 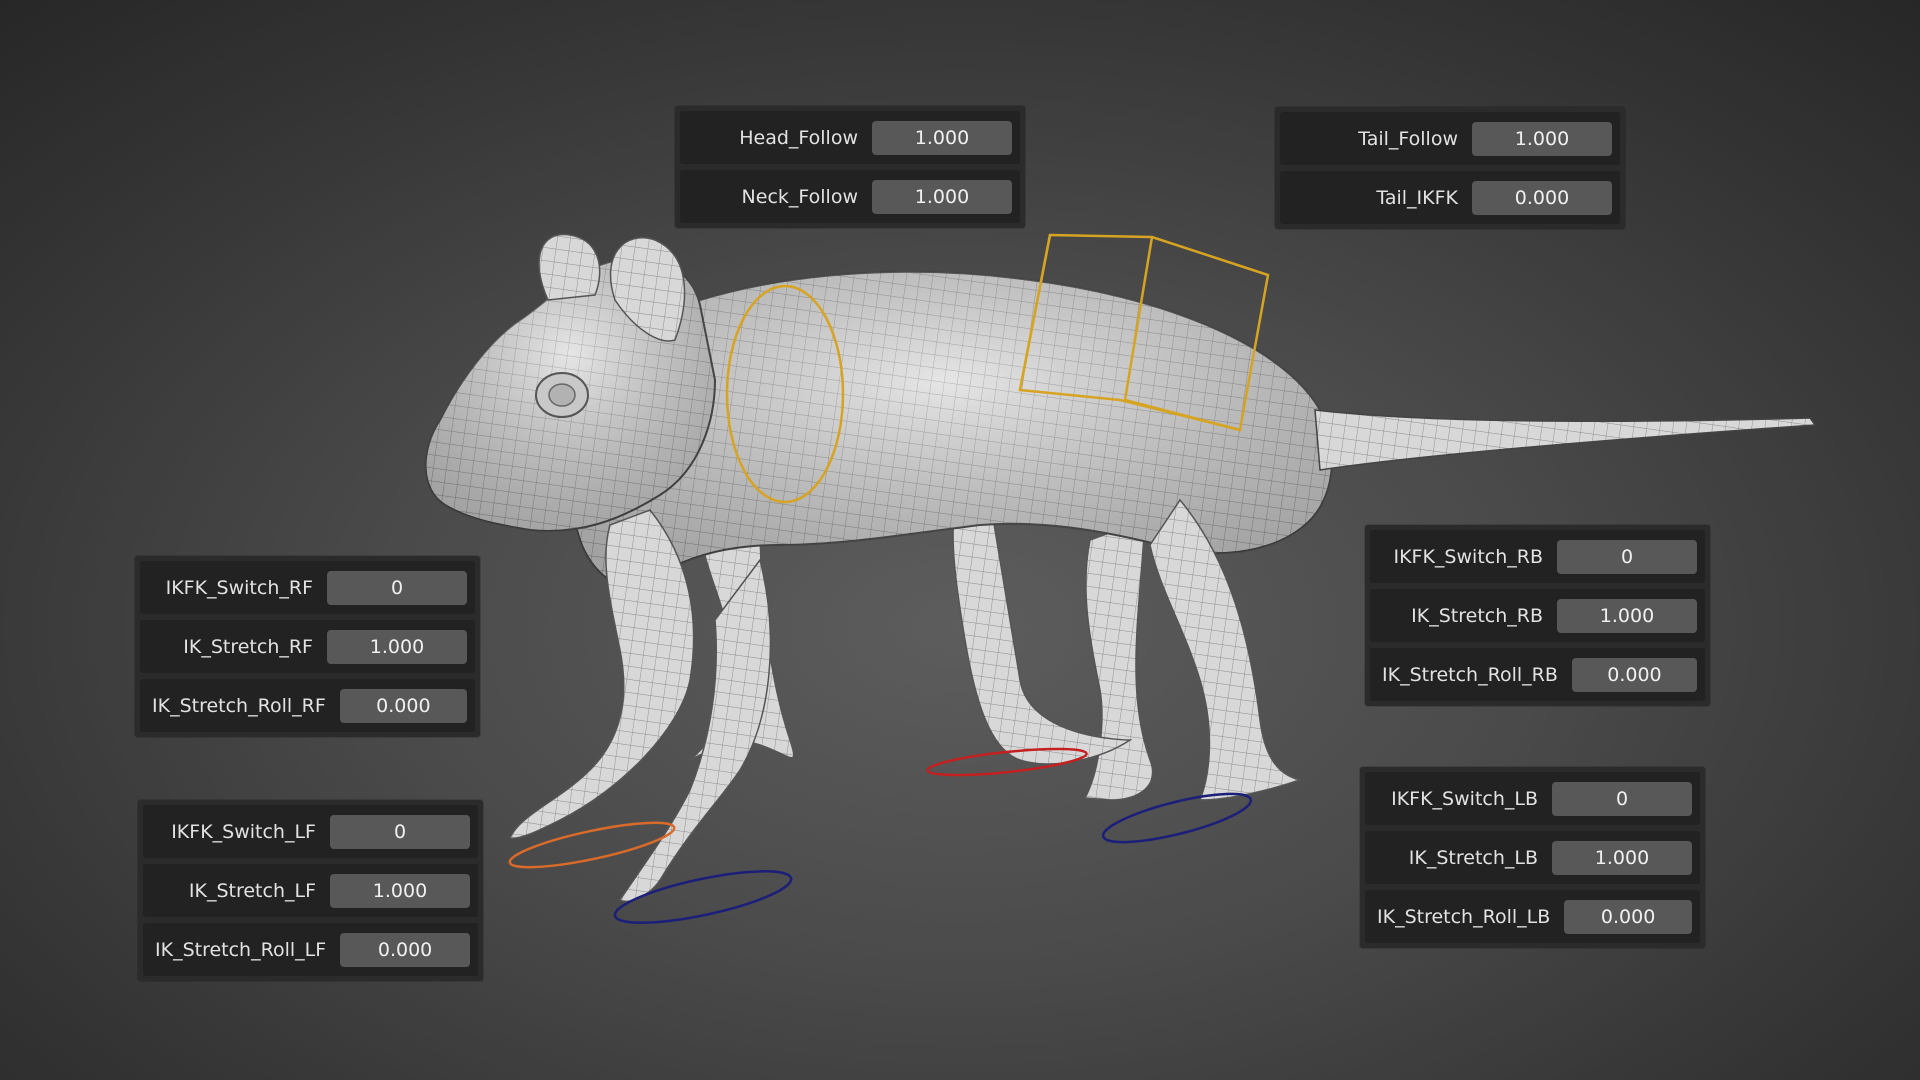 I want to click on ik-stretch-rf-field: 1.000, so click(x=397, y=646).